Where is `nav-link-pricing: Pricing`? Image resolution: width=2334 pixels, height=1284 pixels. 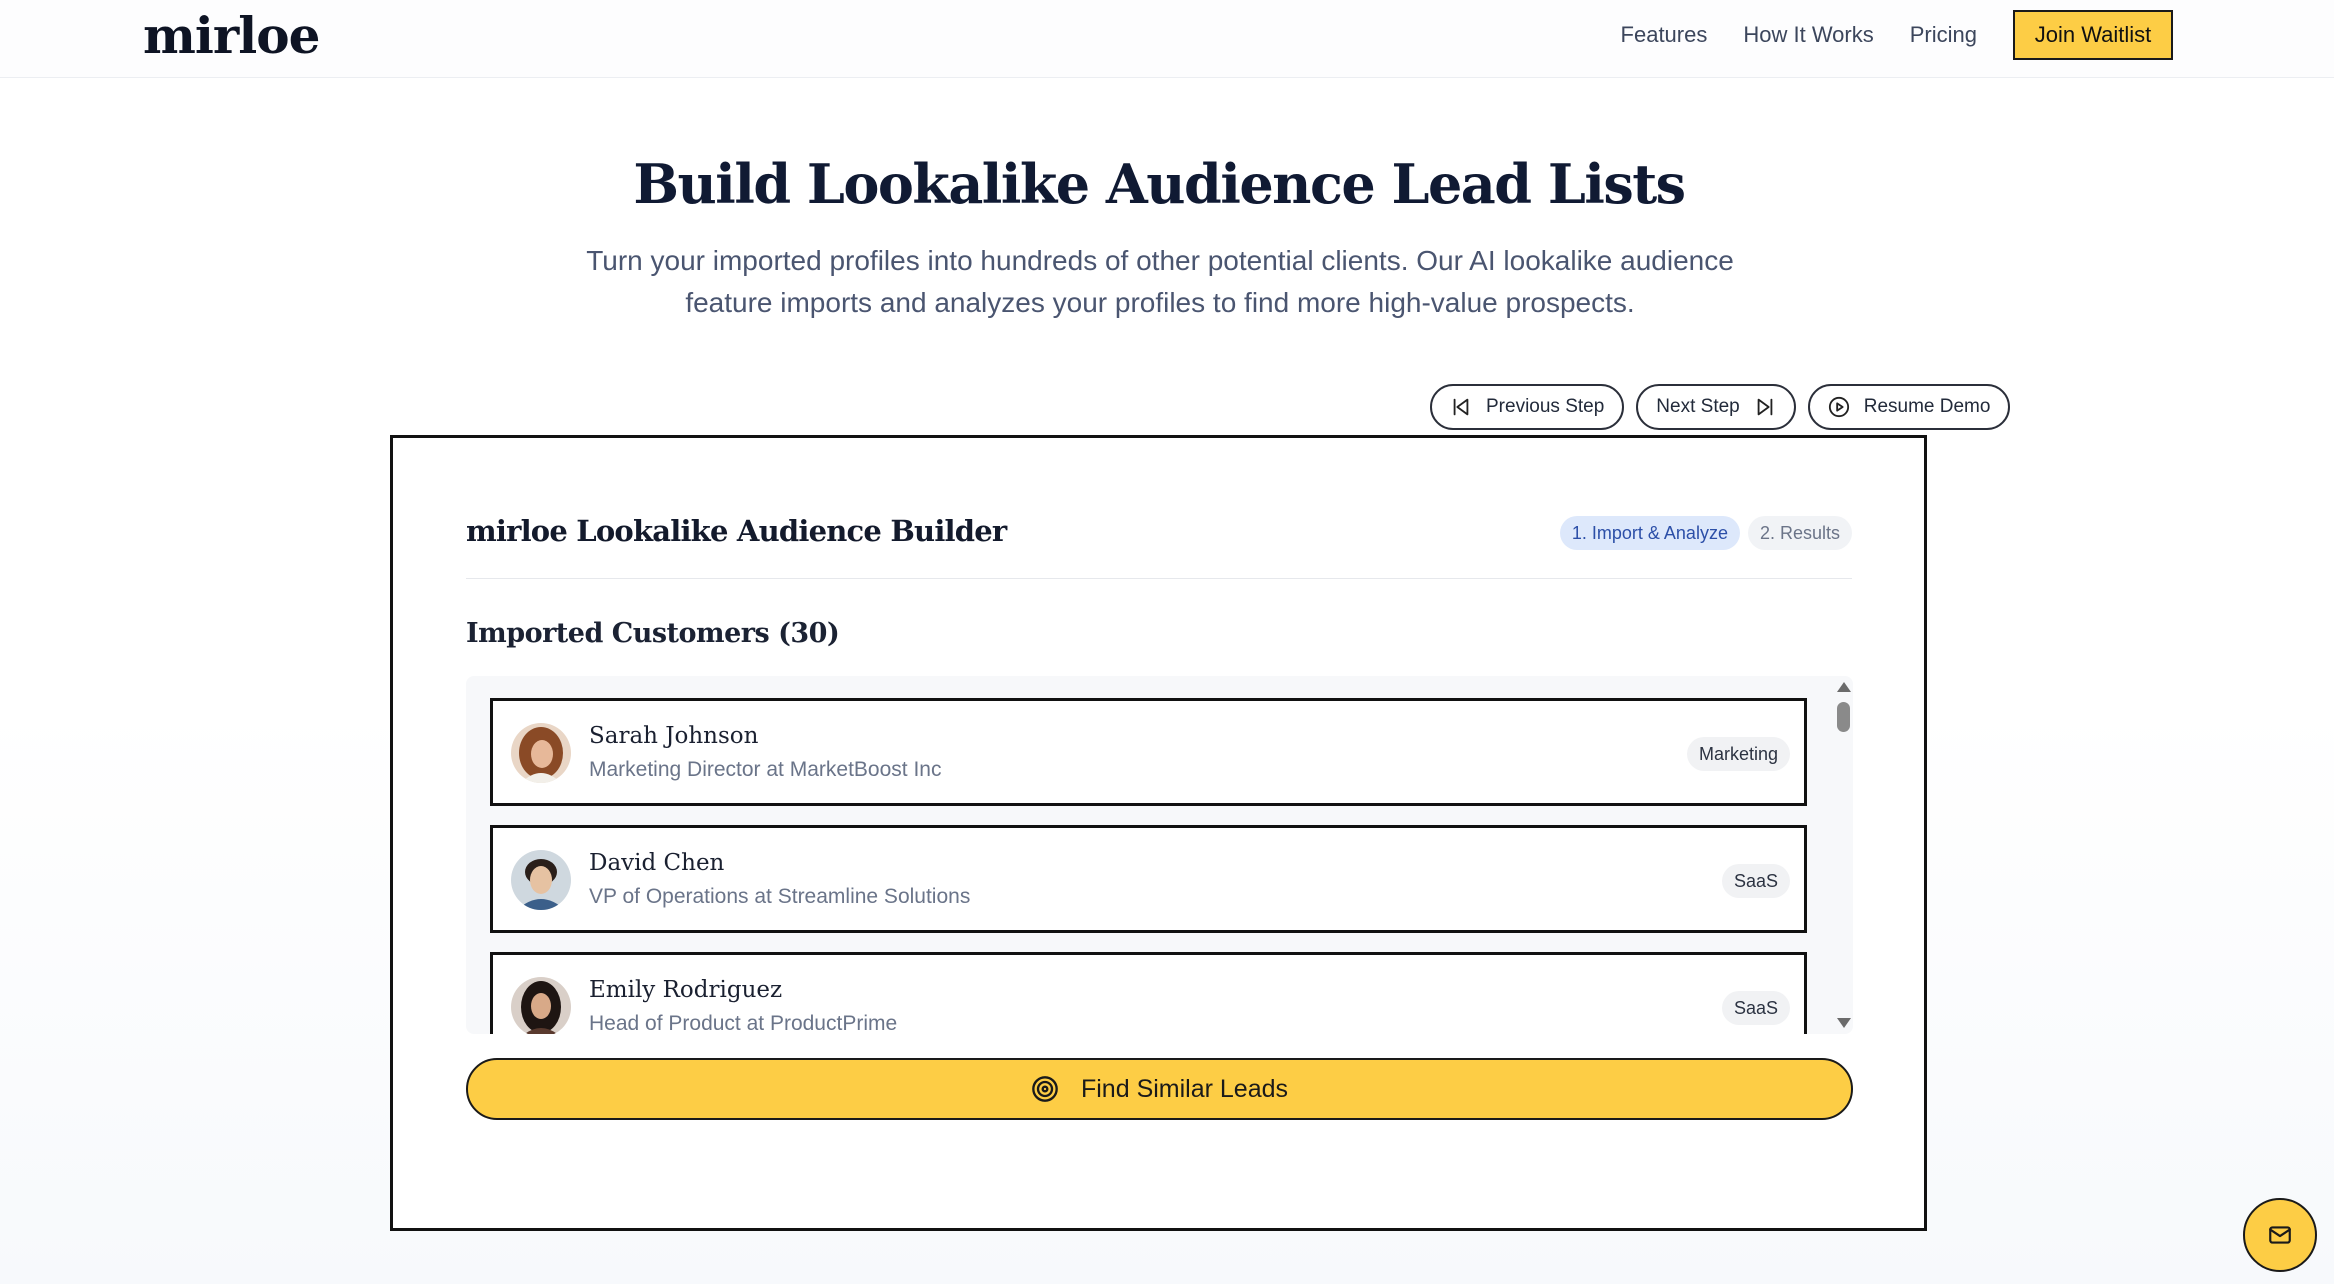
nav-link-pricing: Pricing is located at coordinates (1943, 35).